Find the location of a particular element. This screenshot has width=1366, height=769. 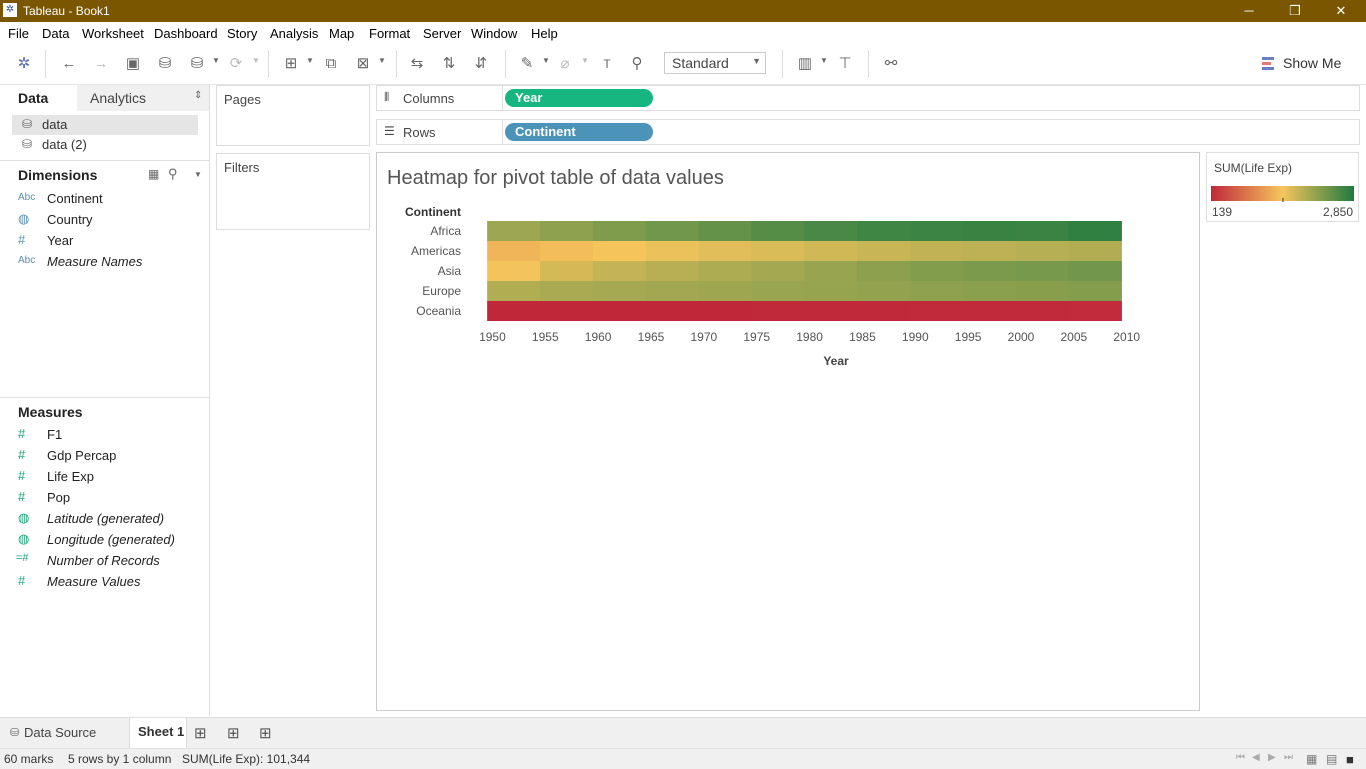

database-icon: ⛁ is located at coordinates (27, 124).